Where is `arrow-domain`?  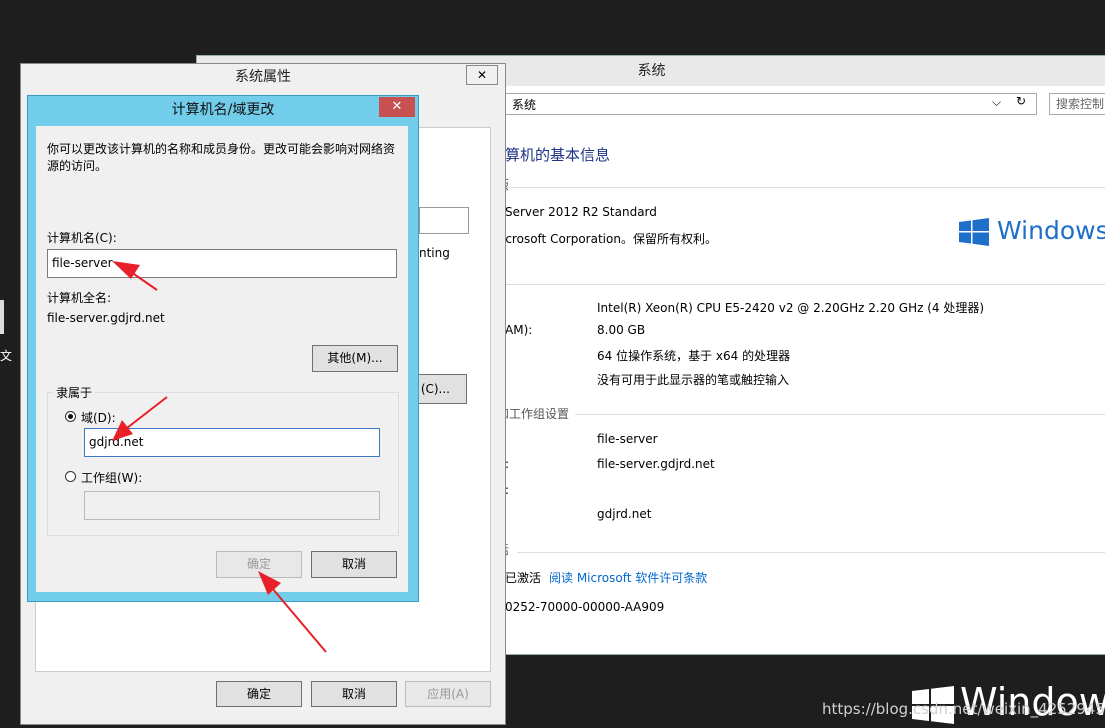
arrow-domain is located at coordinates (140, 418).